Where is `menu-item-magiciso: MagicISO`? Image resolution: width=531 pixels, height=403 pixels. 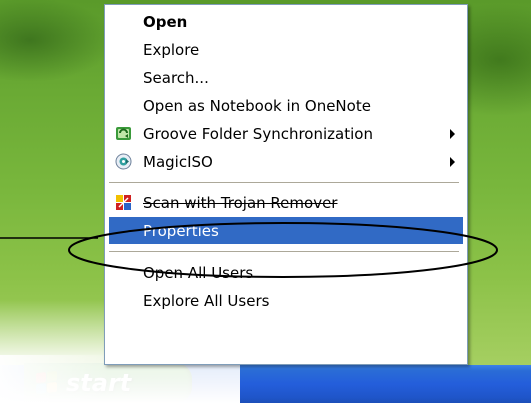 menu-item-magiciso: MagicISO is located at coordinates (286, 161).